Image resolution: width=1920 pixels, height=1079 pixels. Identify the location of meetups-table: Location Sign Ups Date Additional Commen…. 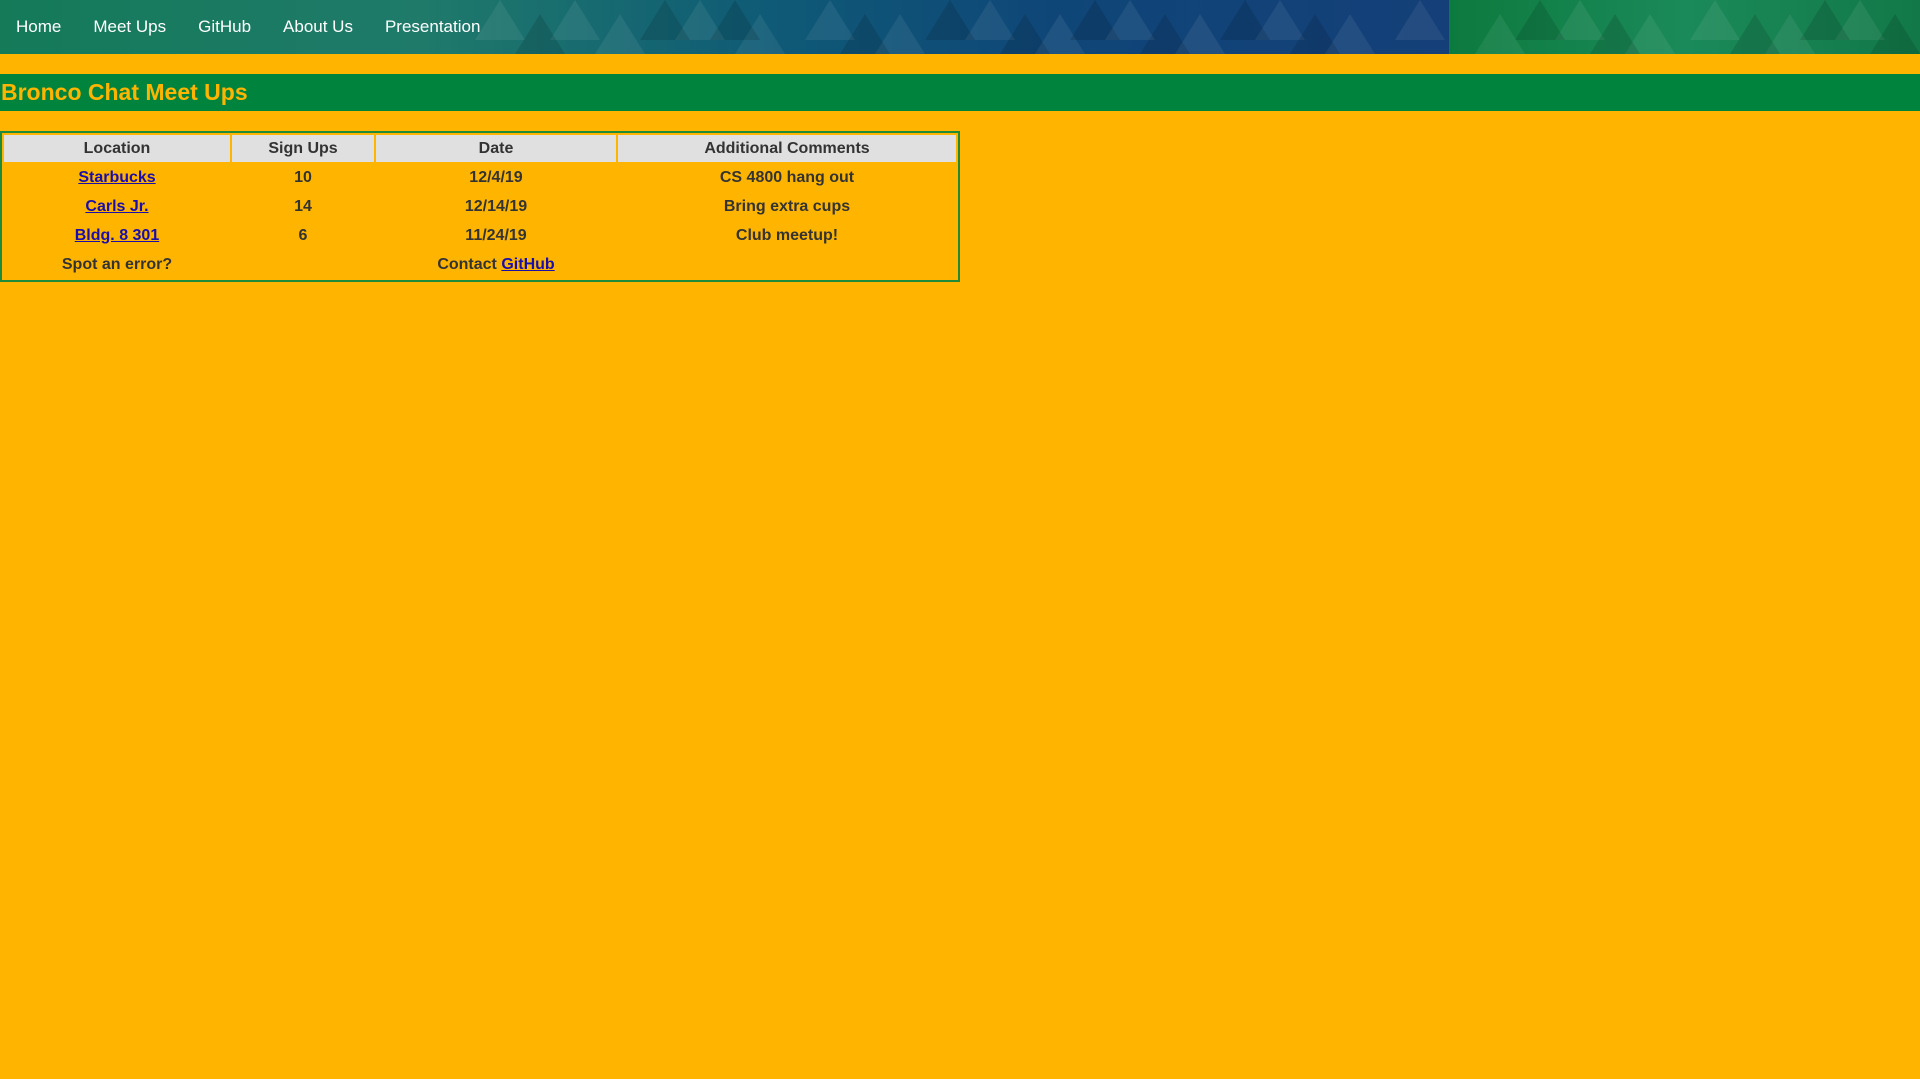
(480, 206).